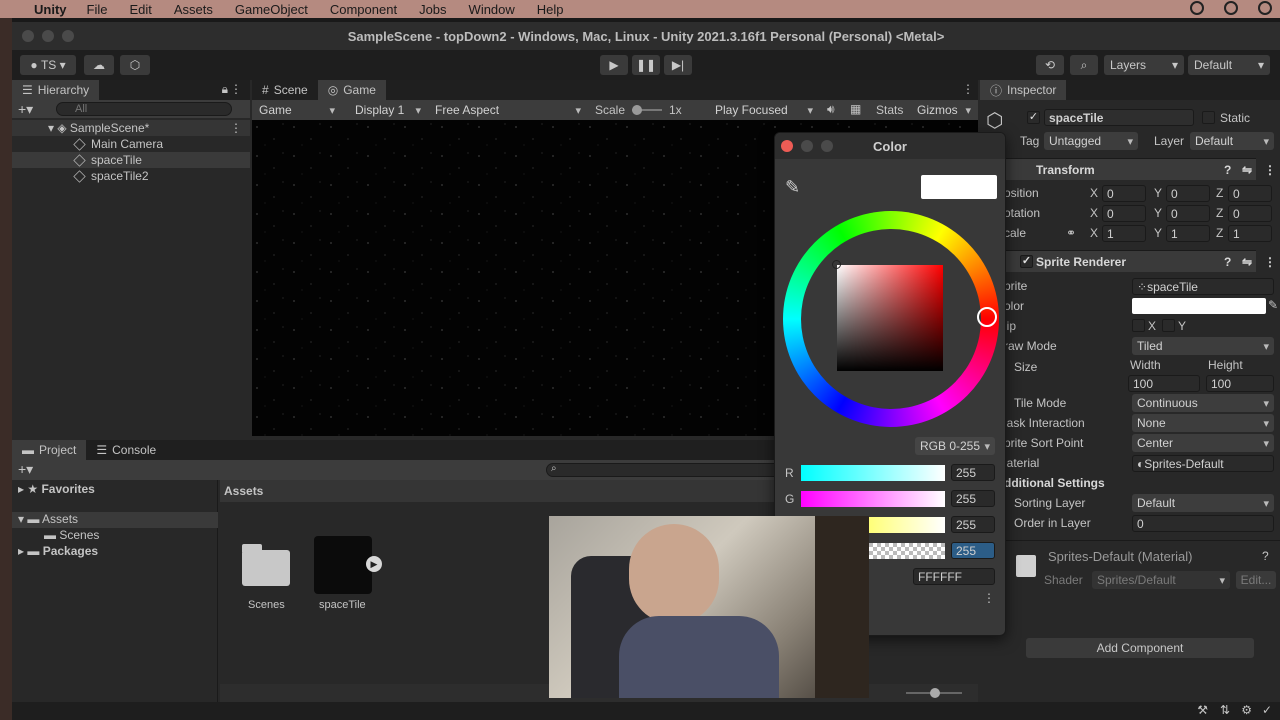  Describe the element at coordinates (56, 90) in the screenshot. I see `tab-hierarchy: ☰ Hierarchy` at that location.